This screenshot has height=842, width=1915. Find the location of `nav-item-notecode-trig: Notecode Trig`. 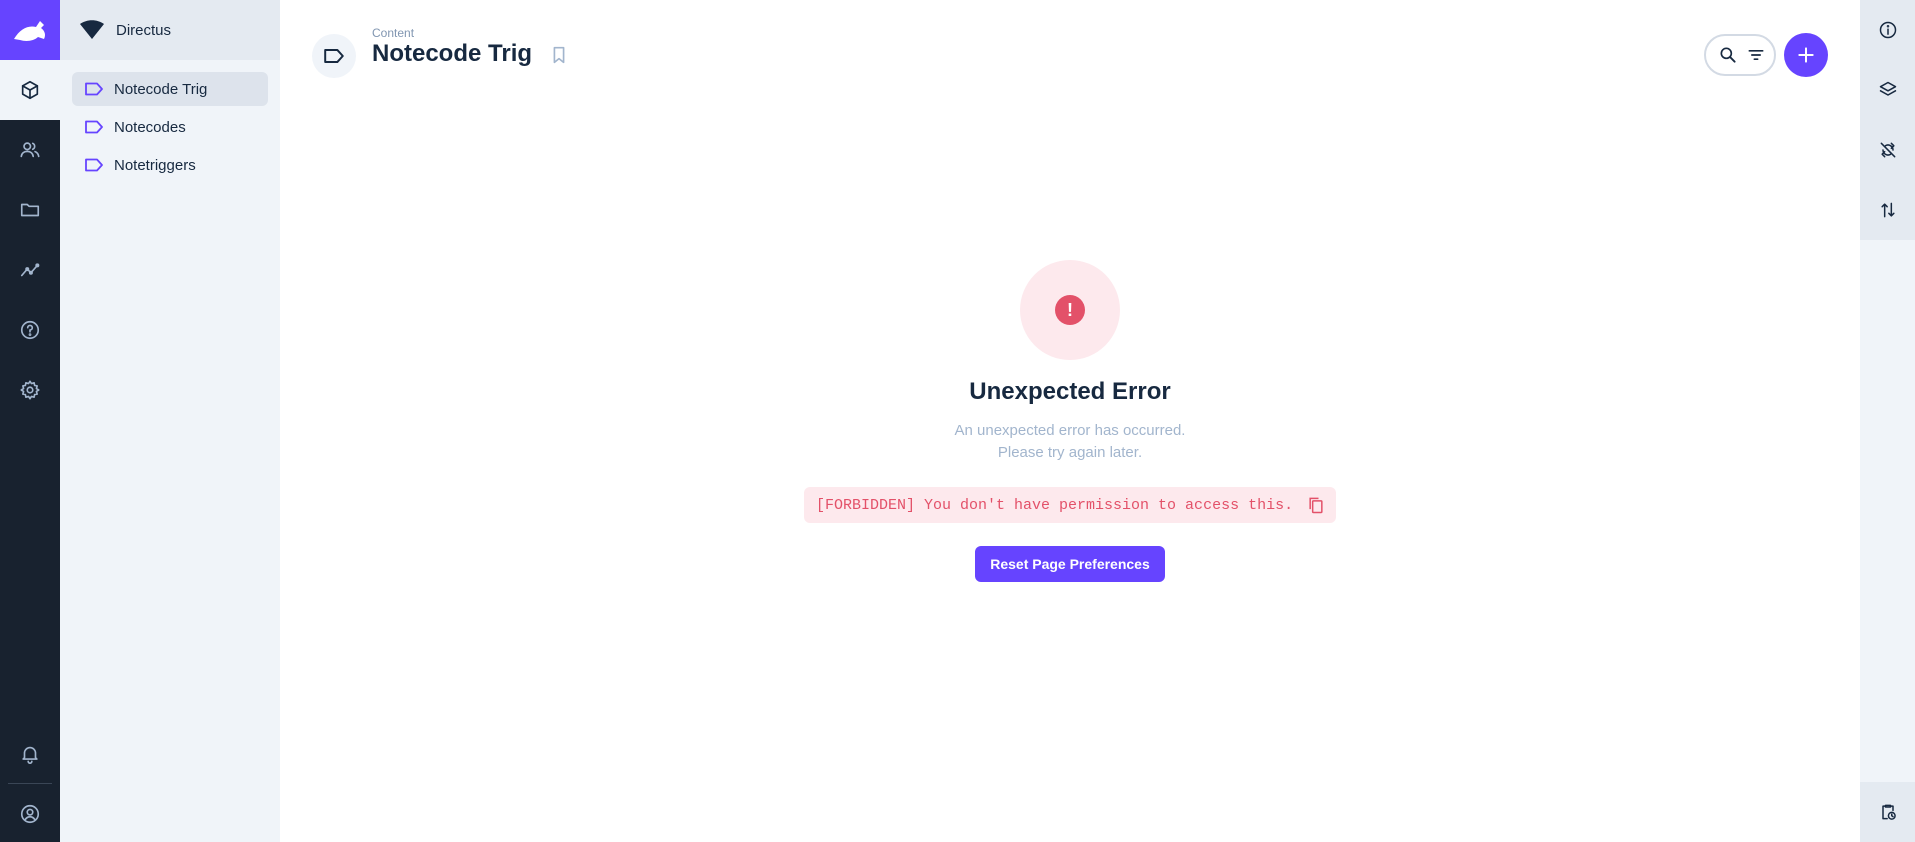

nav-item-notecode-trig: Notecode Trig is located at coordinates (170, 89).